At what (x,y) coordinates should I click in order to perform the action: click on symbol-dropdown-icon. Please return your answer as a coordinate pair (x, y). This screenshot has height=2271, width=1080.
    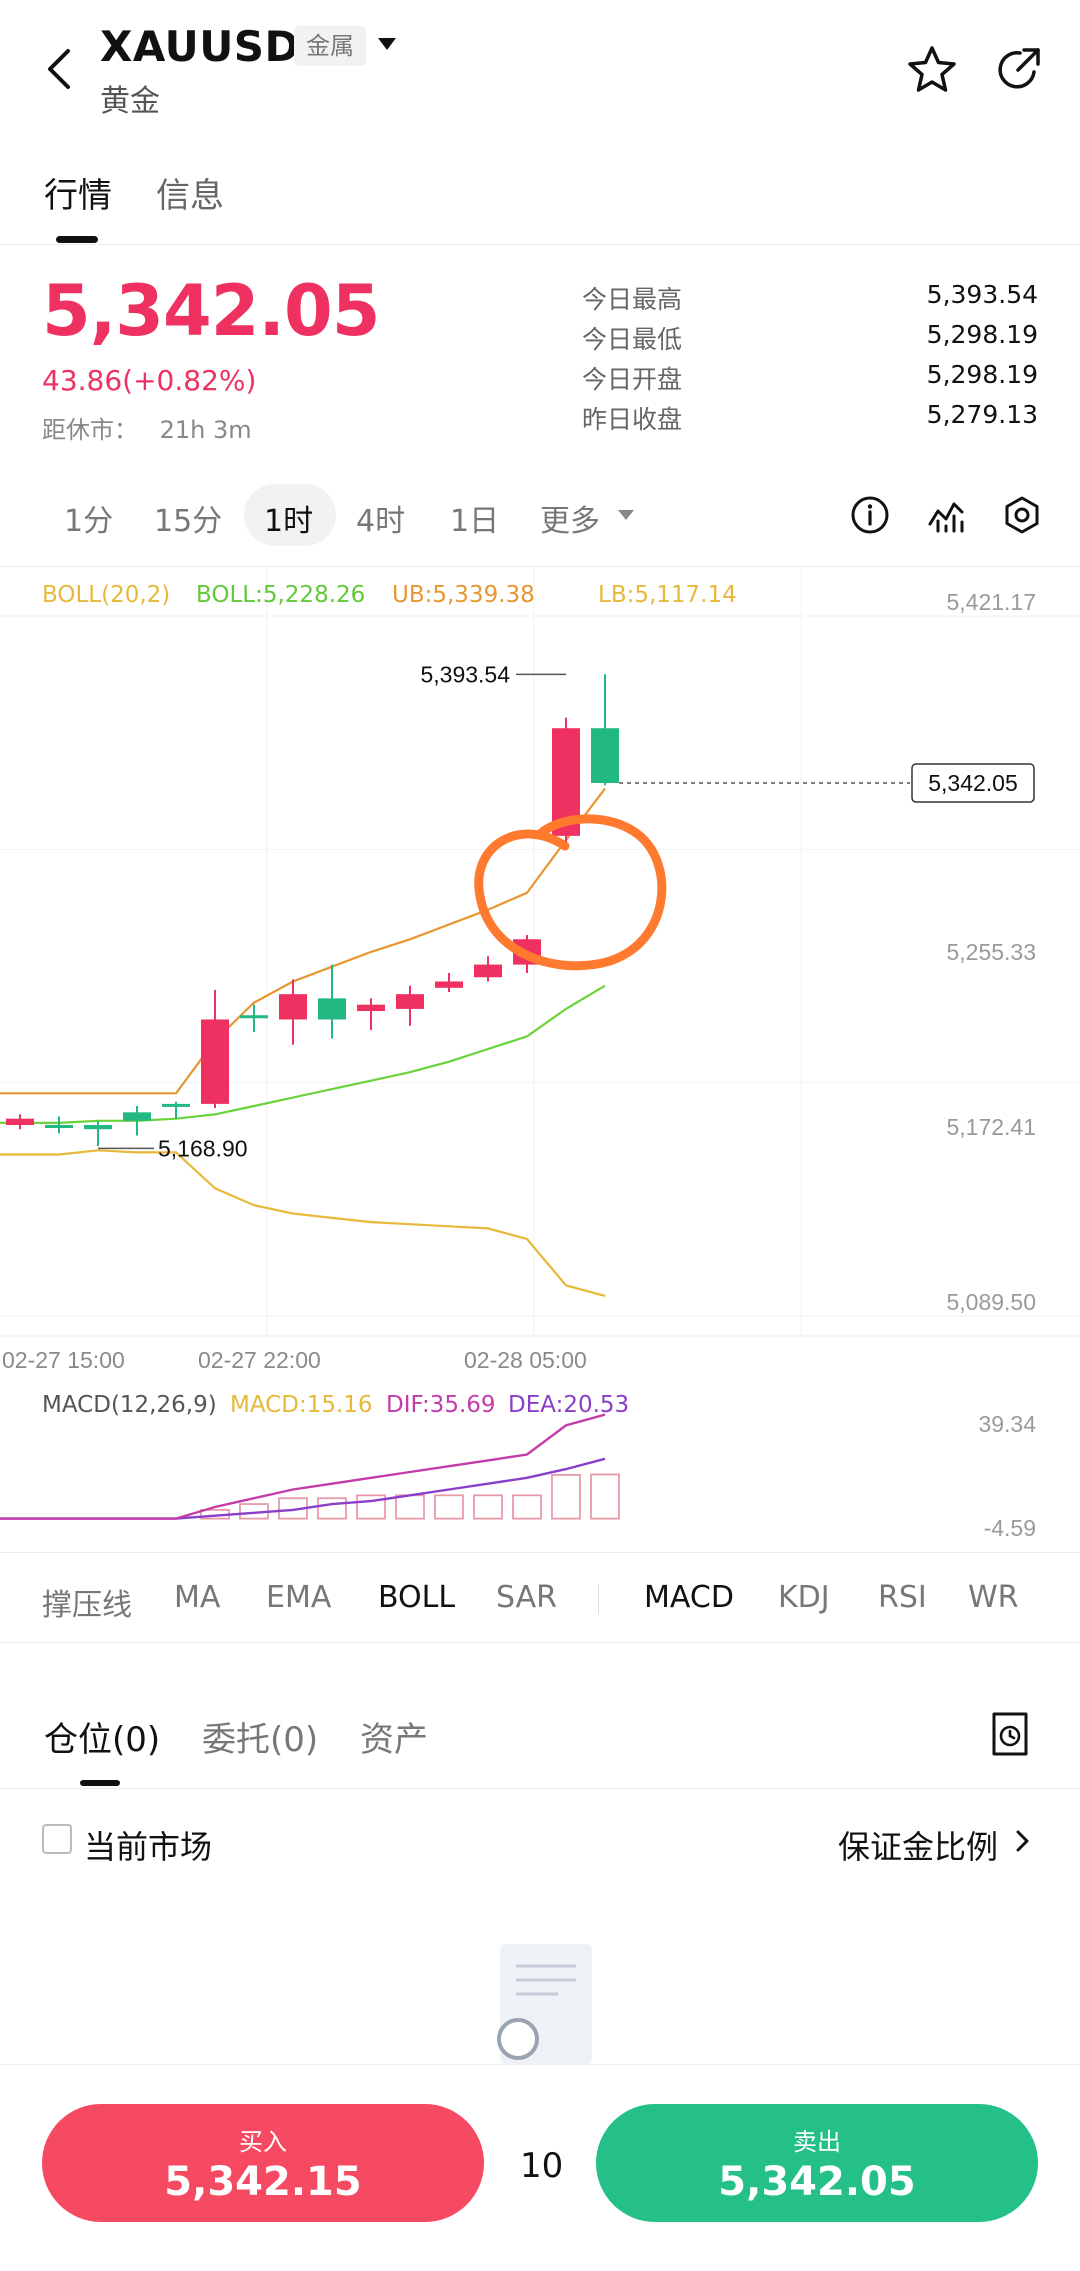
    Looking at the image, I should click on (387, 44).